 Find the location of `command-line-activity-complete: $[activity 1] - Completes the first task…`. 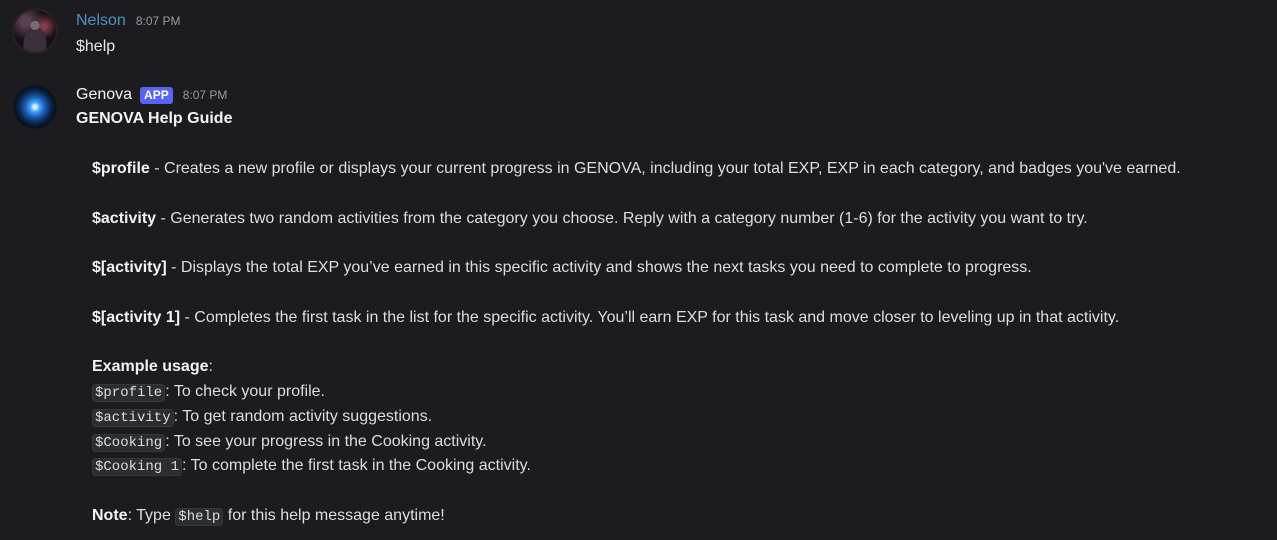

command-line-activity-complete: $[activity 1] - Completes the first task… is located at coordinates (605, 318).